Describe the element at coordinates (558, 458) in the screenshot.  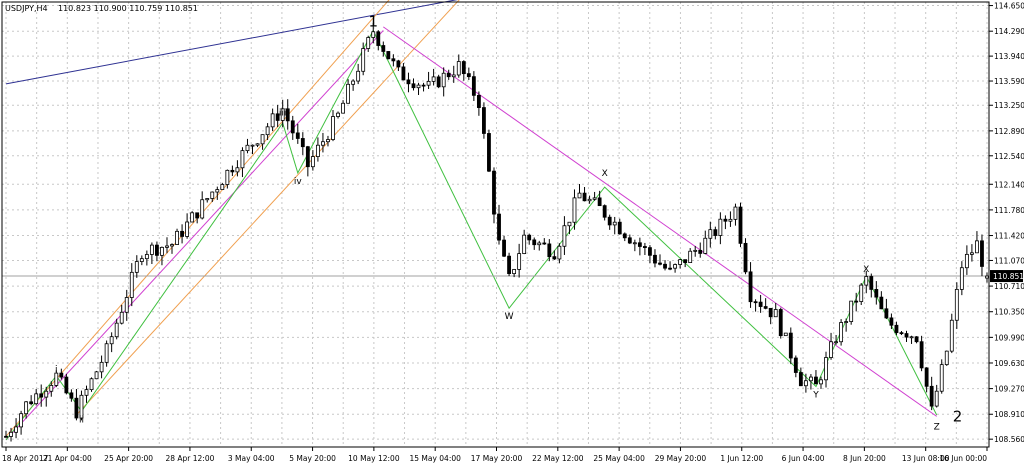
I see `x-tick-label: 22 May 12:00` at that location.